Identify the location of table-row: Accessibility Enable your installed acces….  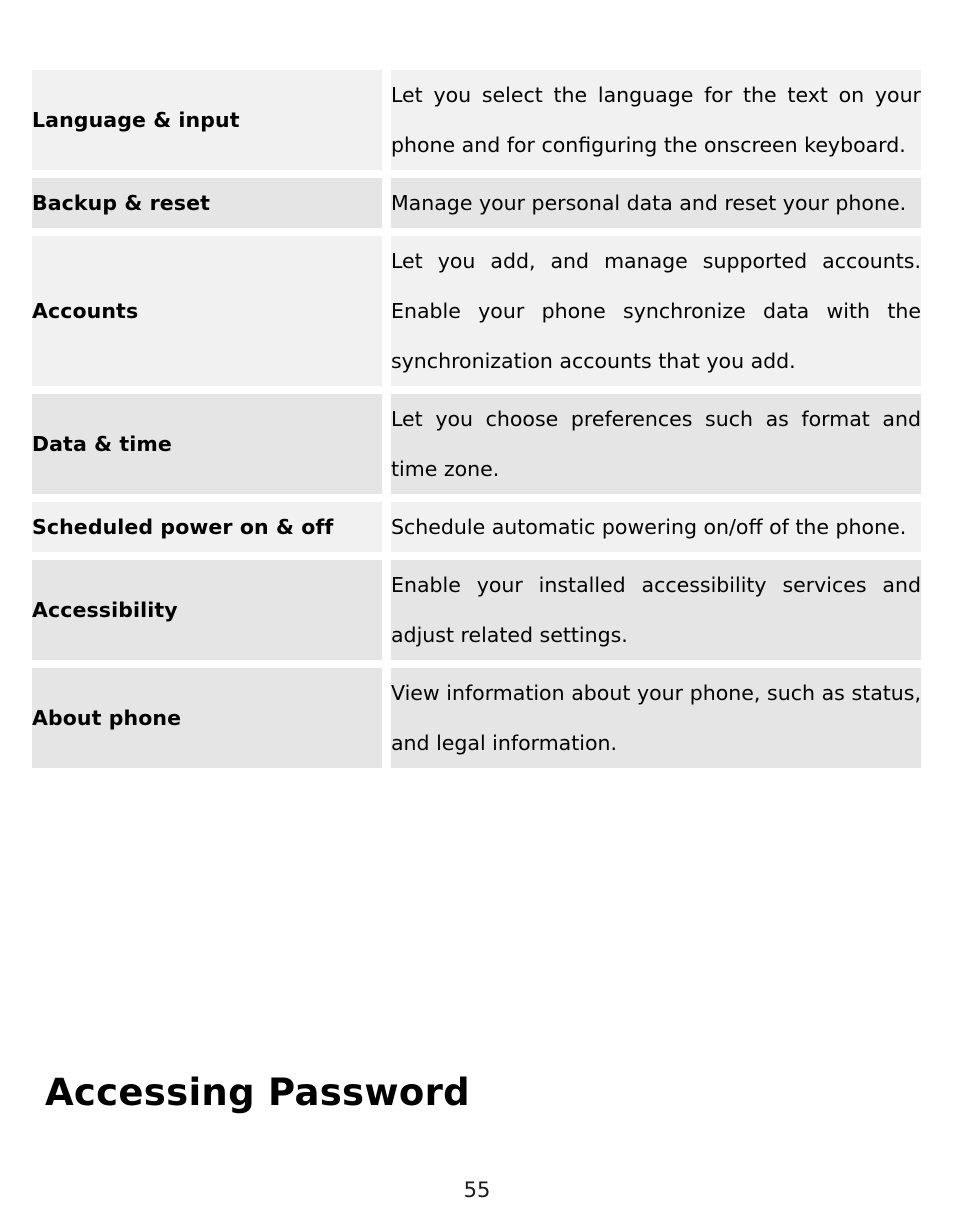
(476, 610).